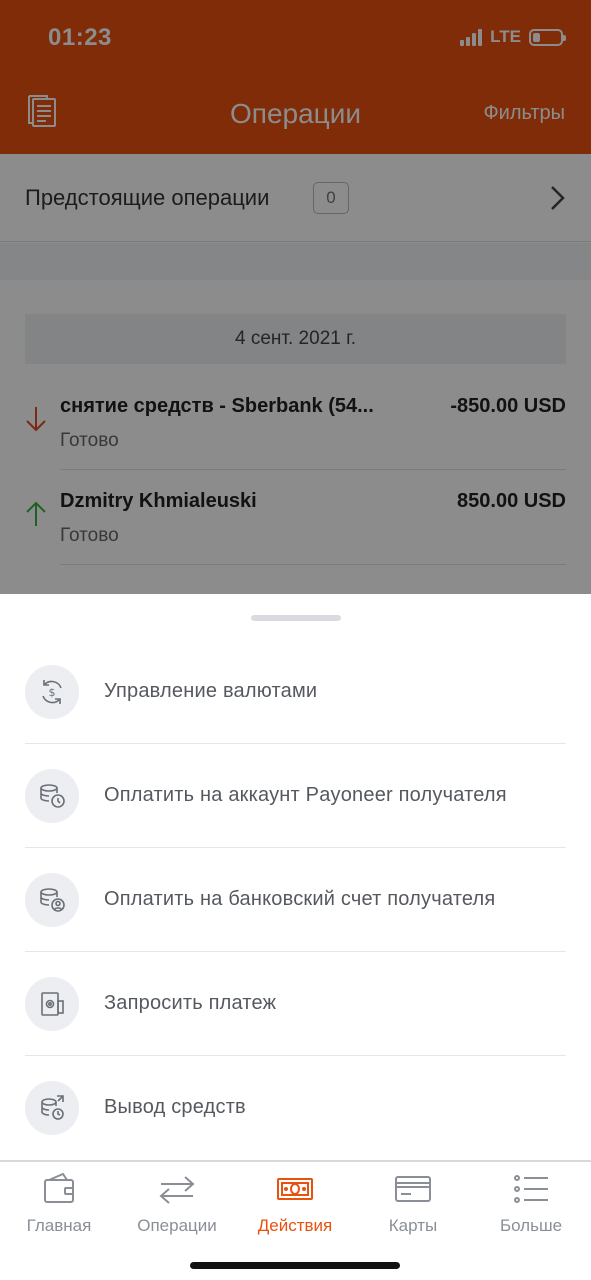 The image size is (591, 1280). I want to click on tab-label: Действия, so click(295, 1225).